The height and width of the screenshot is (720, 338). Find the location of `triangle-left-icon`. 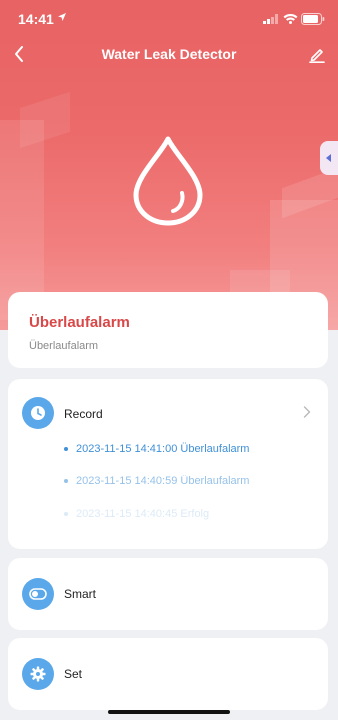

triangle-left-icon is located at coordinates (328, 158).